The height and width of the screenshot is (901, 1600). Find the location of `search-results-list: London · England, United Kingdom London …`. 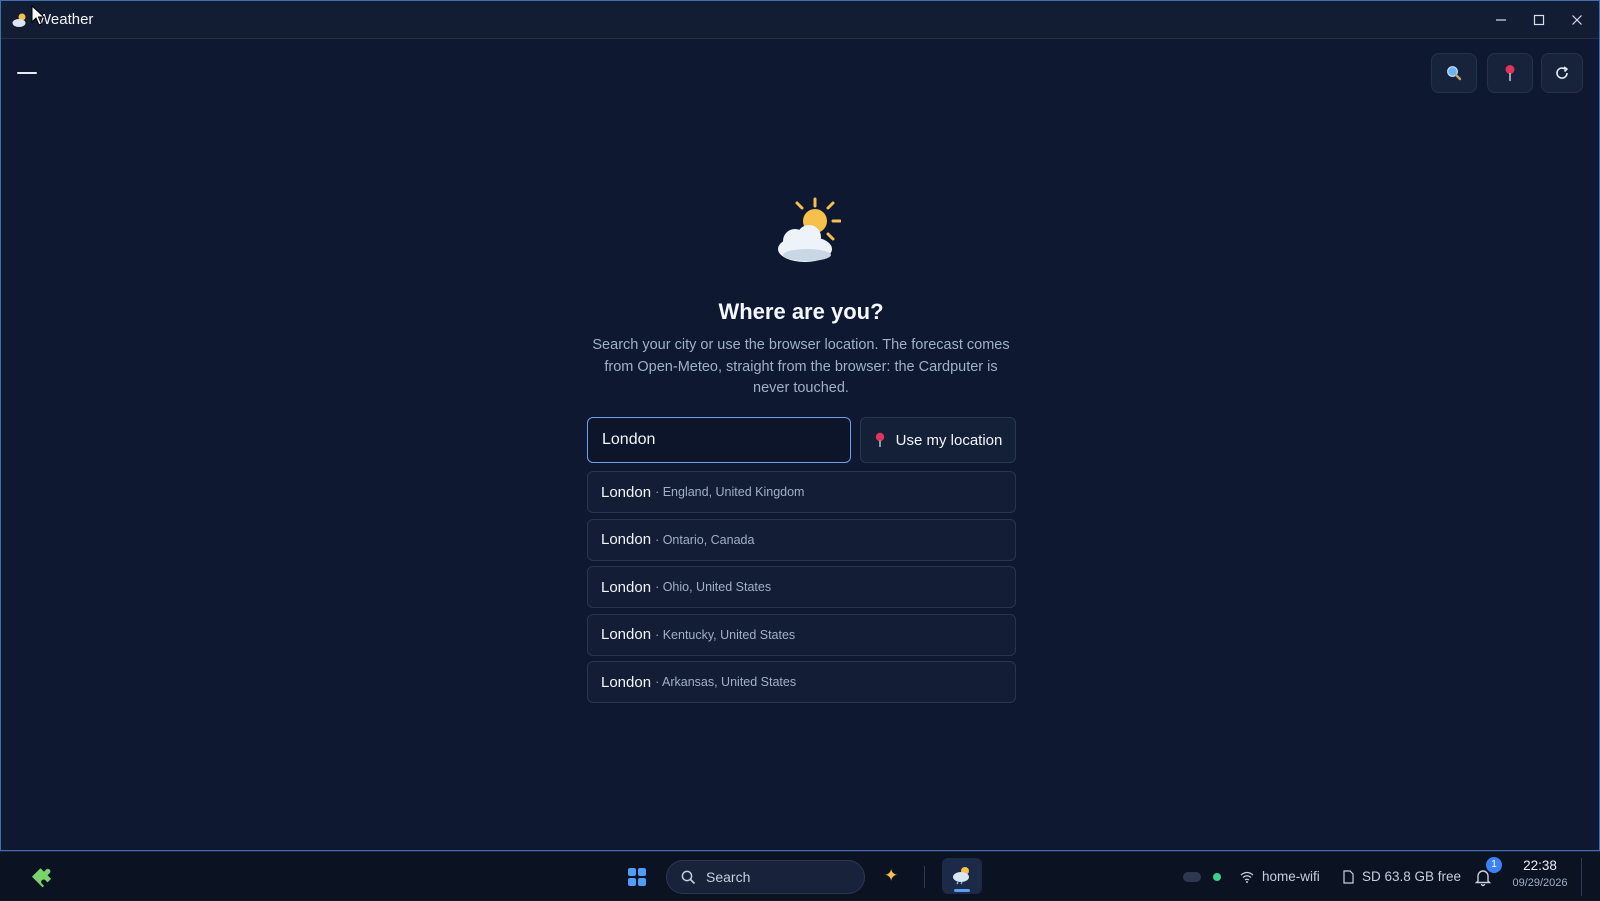

search-results-list: London · England, United Kingdom London … is located at coordinates (801, 590).